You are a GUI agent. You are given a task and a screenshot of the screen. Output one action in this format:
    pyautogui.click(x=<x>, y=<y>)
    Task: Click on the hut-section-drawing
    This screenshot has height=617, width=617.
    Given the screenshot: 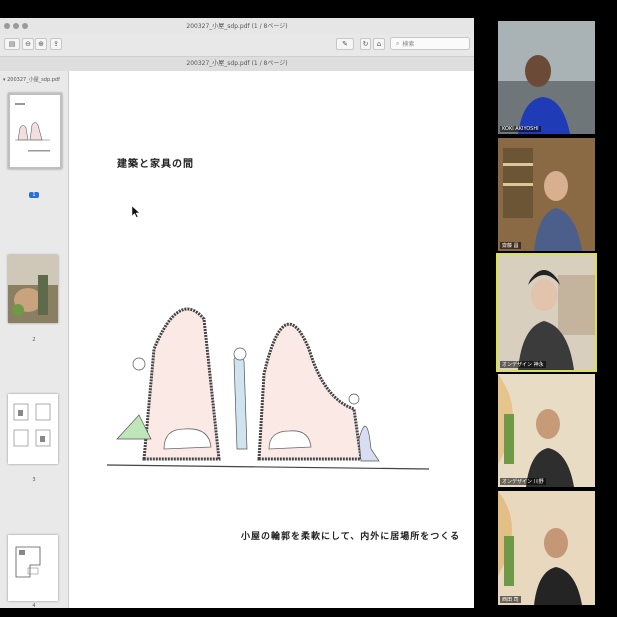 What is the action you would take?
    pyautogui.click(x=268, y=388)
    